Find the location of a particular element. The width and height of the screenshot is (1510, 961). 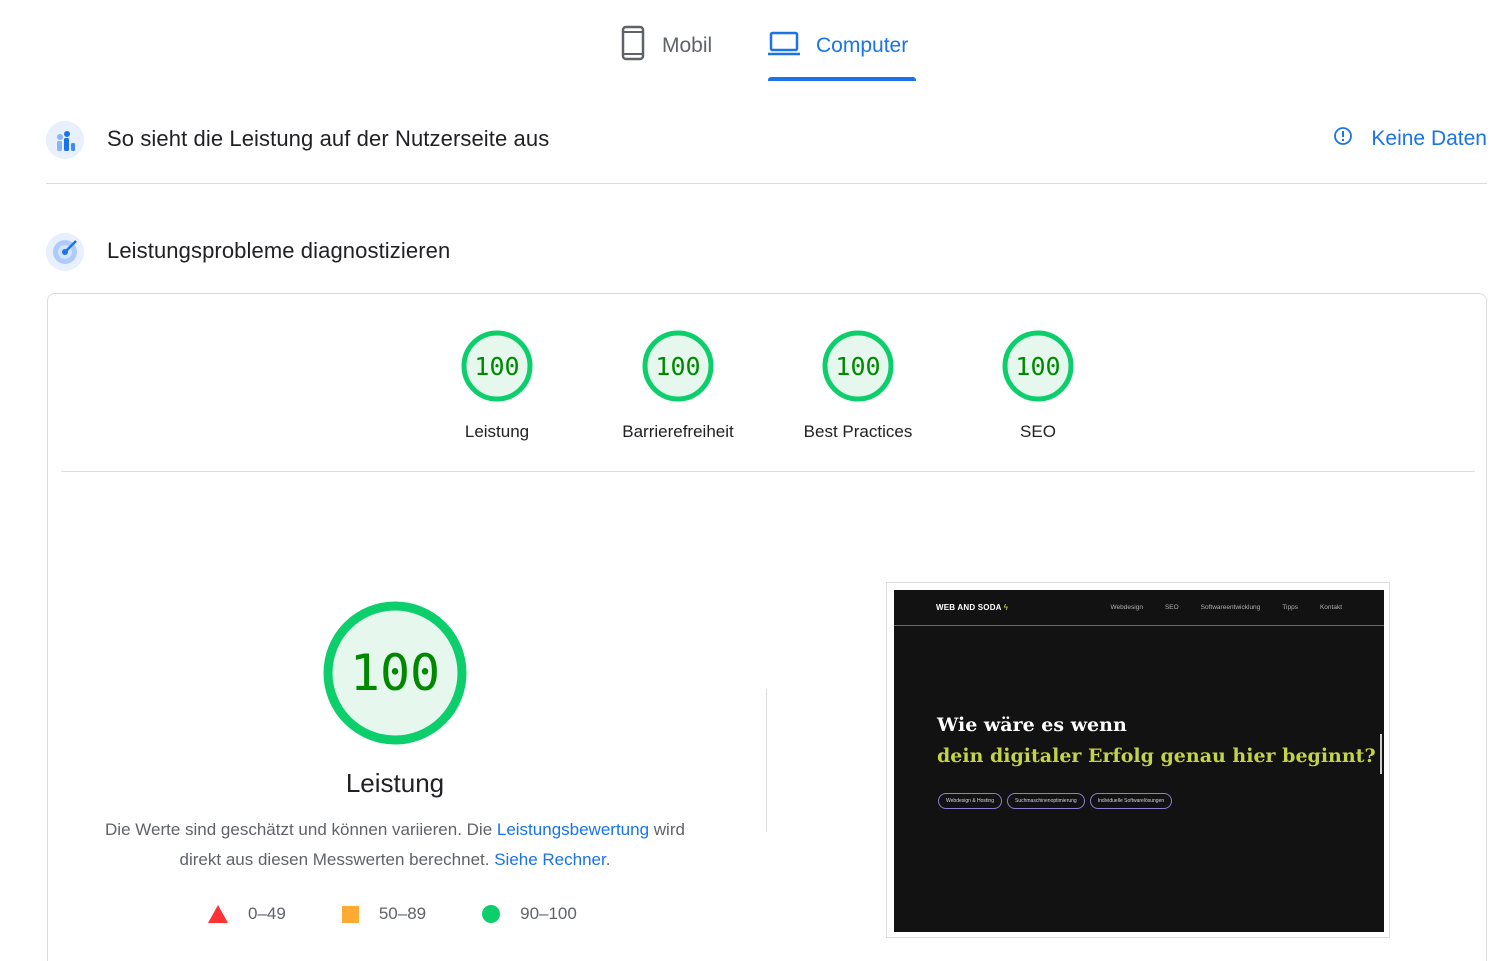

performance-gauge: 100 is located at coordinates (395, 673).